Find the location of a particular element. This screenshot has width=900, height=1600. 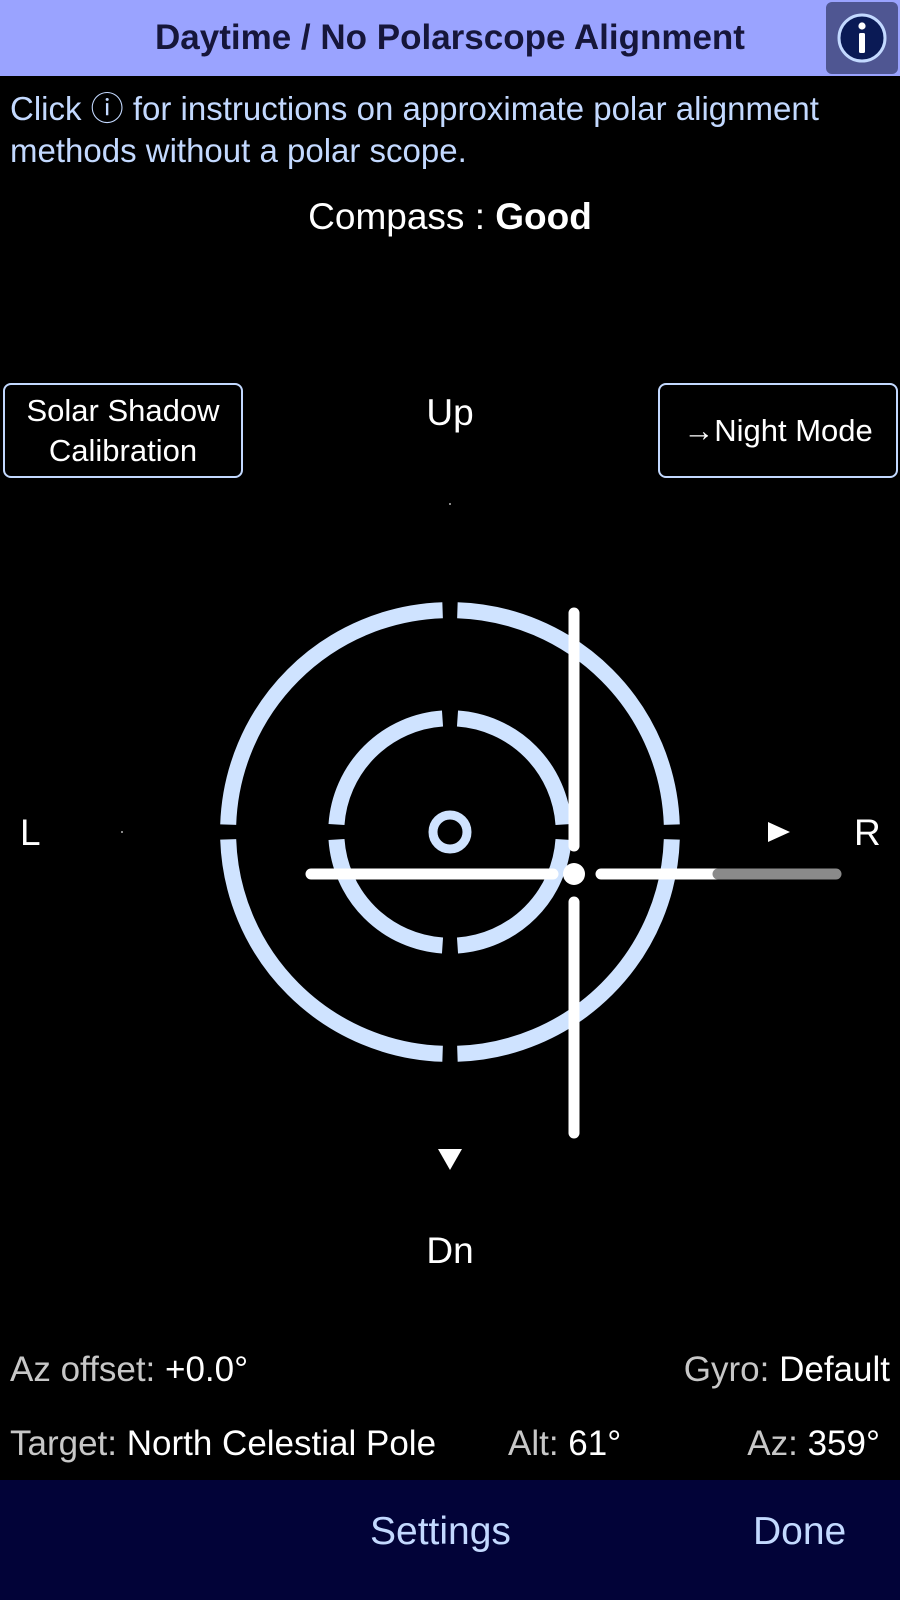

gyro-readout: Gyro: Default is located at coordinates (787, 1370).